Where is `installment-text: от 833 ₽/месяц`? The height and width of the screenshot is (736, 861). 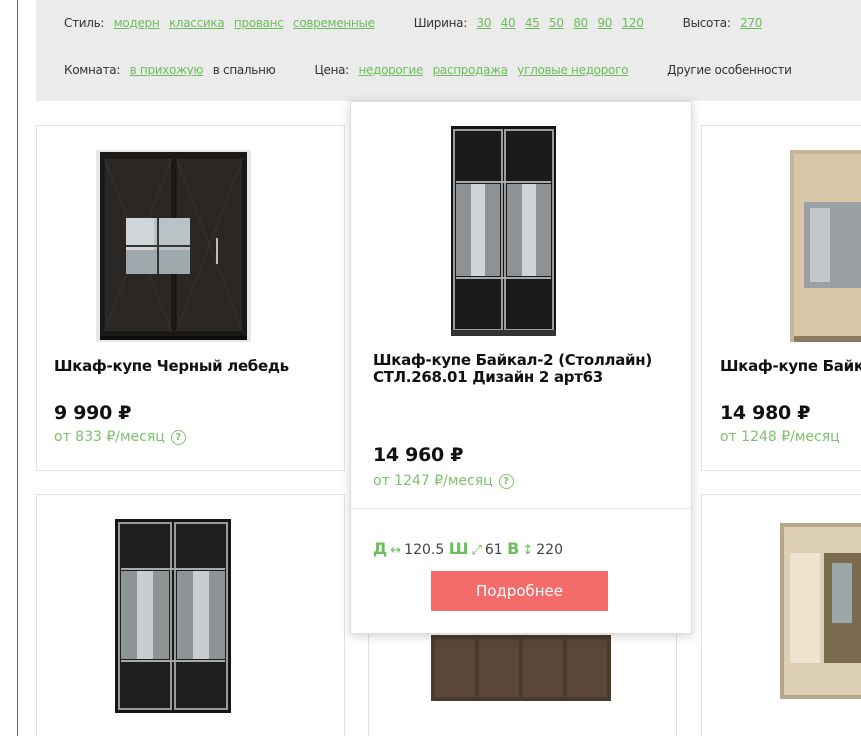 installment-text: от 833 ₽/месяц is located at coordinates (109, 437).